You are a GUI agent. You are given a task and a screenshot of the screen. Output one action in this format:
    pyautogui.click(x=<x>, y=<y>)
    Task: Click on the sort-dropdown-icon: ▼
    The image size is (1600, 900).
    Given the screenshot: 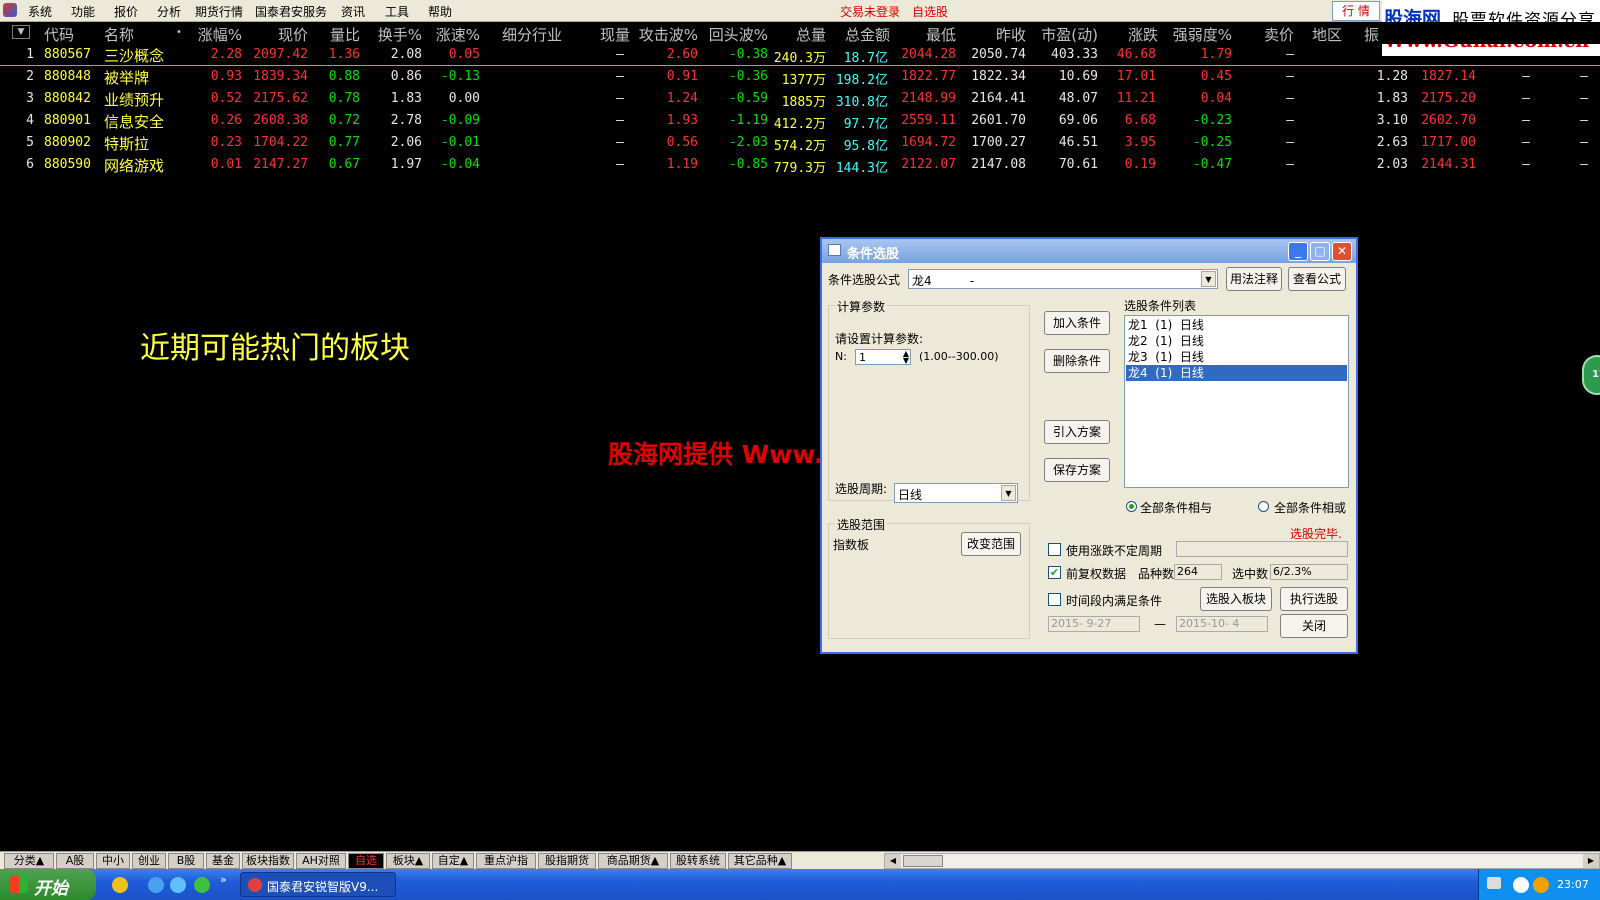 What is the action you would take?
    pyautogui.click(x=21, y=32)
    